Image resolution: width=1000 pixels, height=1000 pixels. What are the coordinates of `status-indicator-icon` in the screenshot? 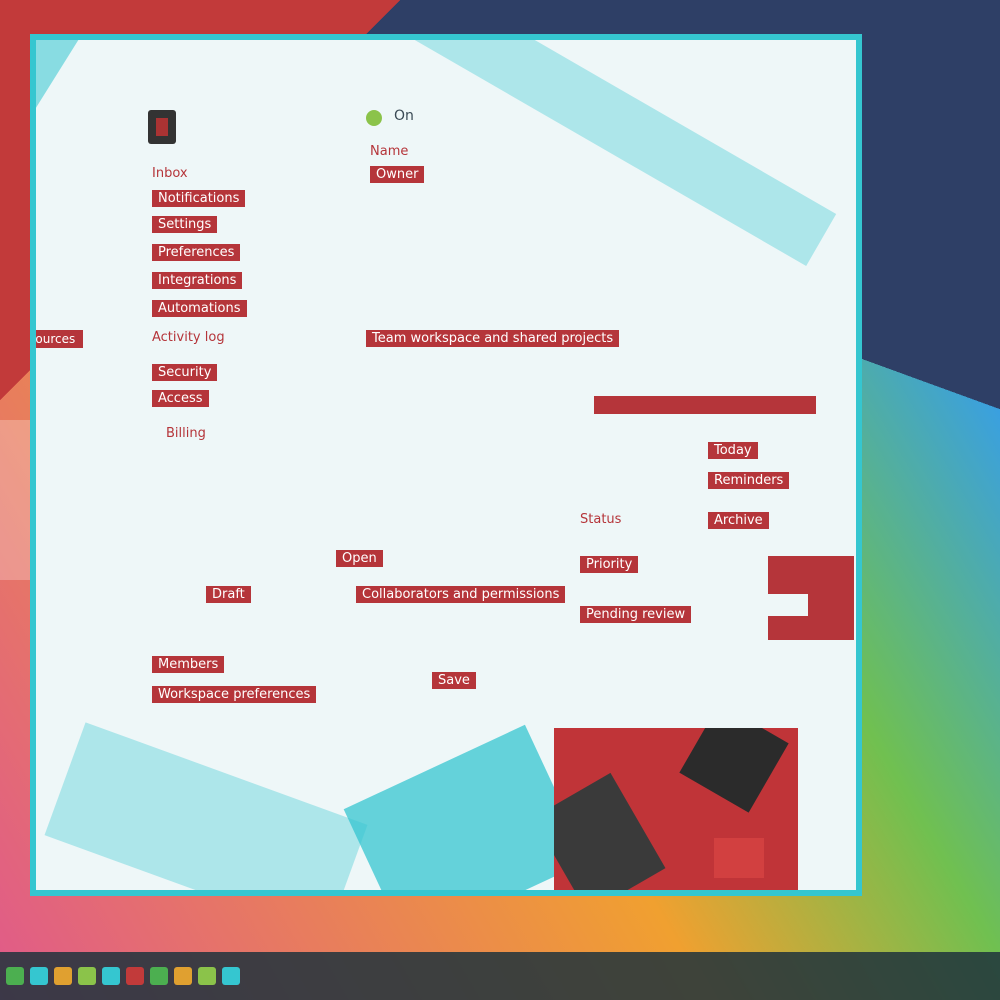 It's located at (374, 118).